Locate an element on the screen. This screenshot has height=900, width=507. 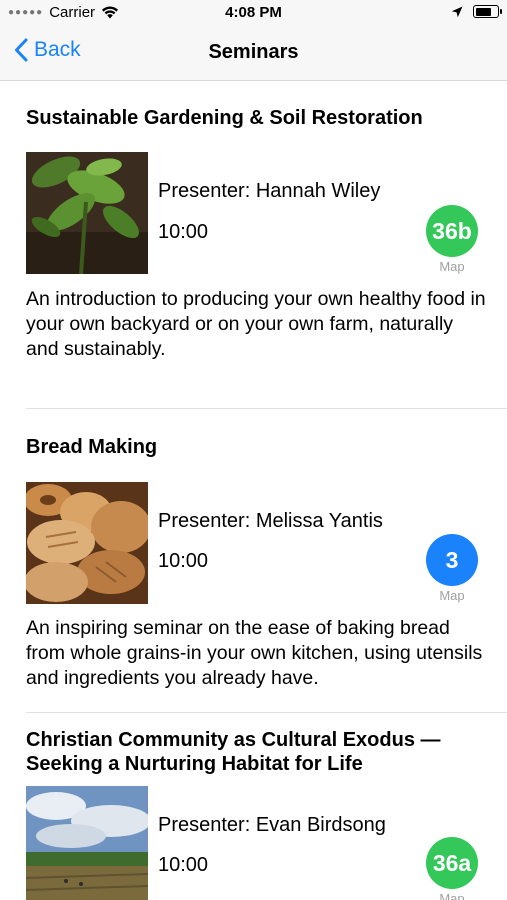
seminar-image-bread is located at coordinates (87, 543).